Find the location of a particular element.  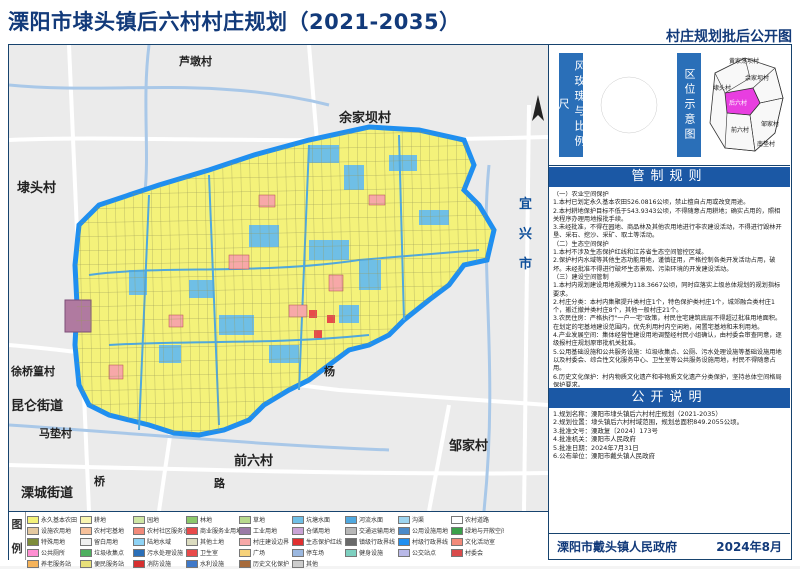

legend-label: 广场 is located at coordinates (259, 553).